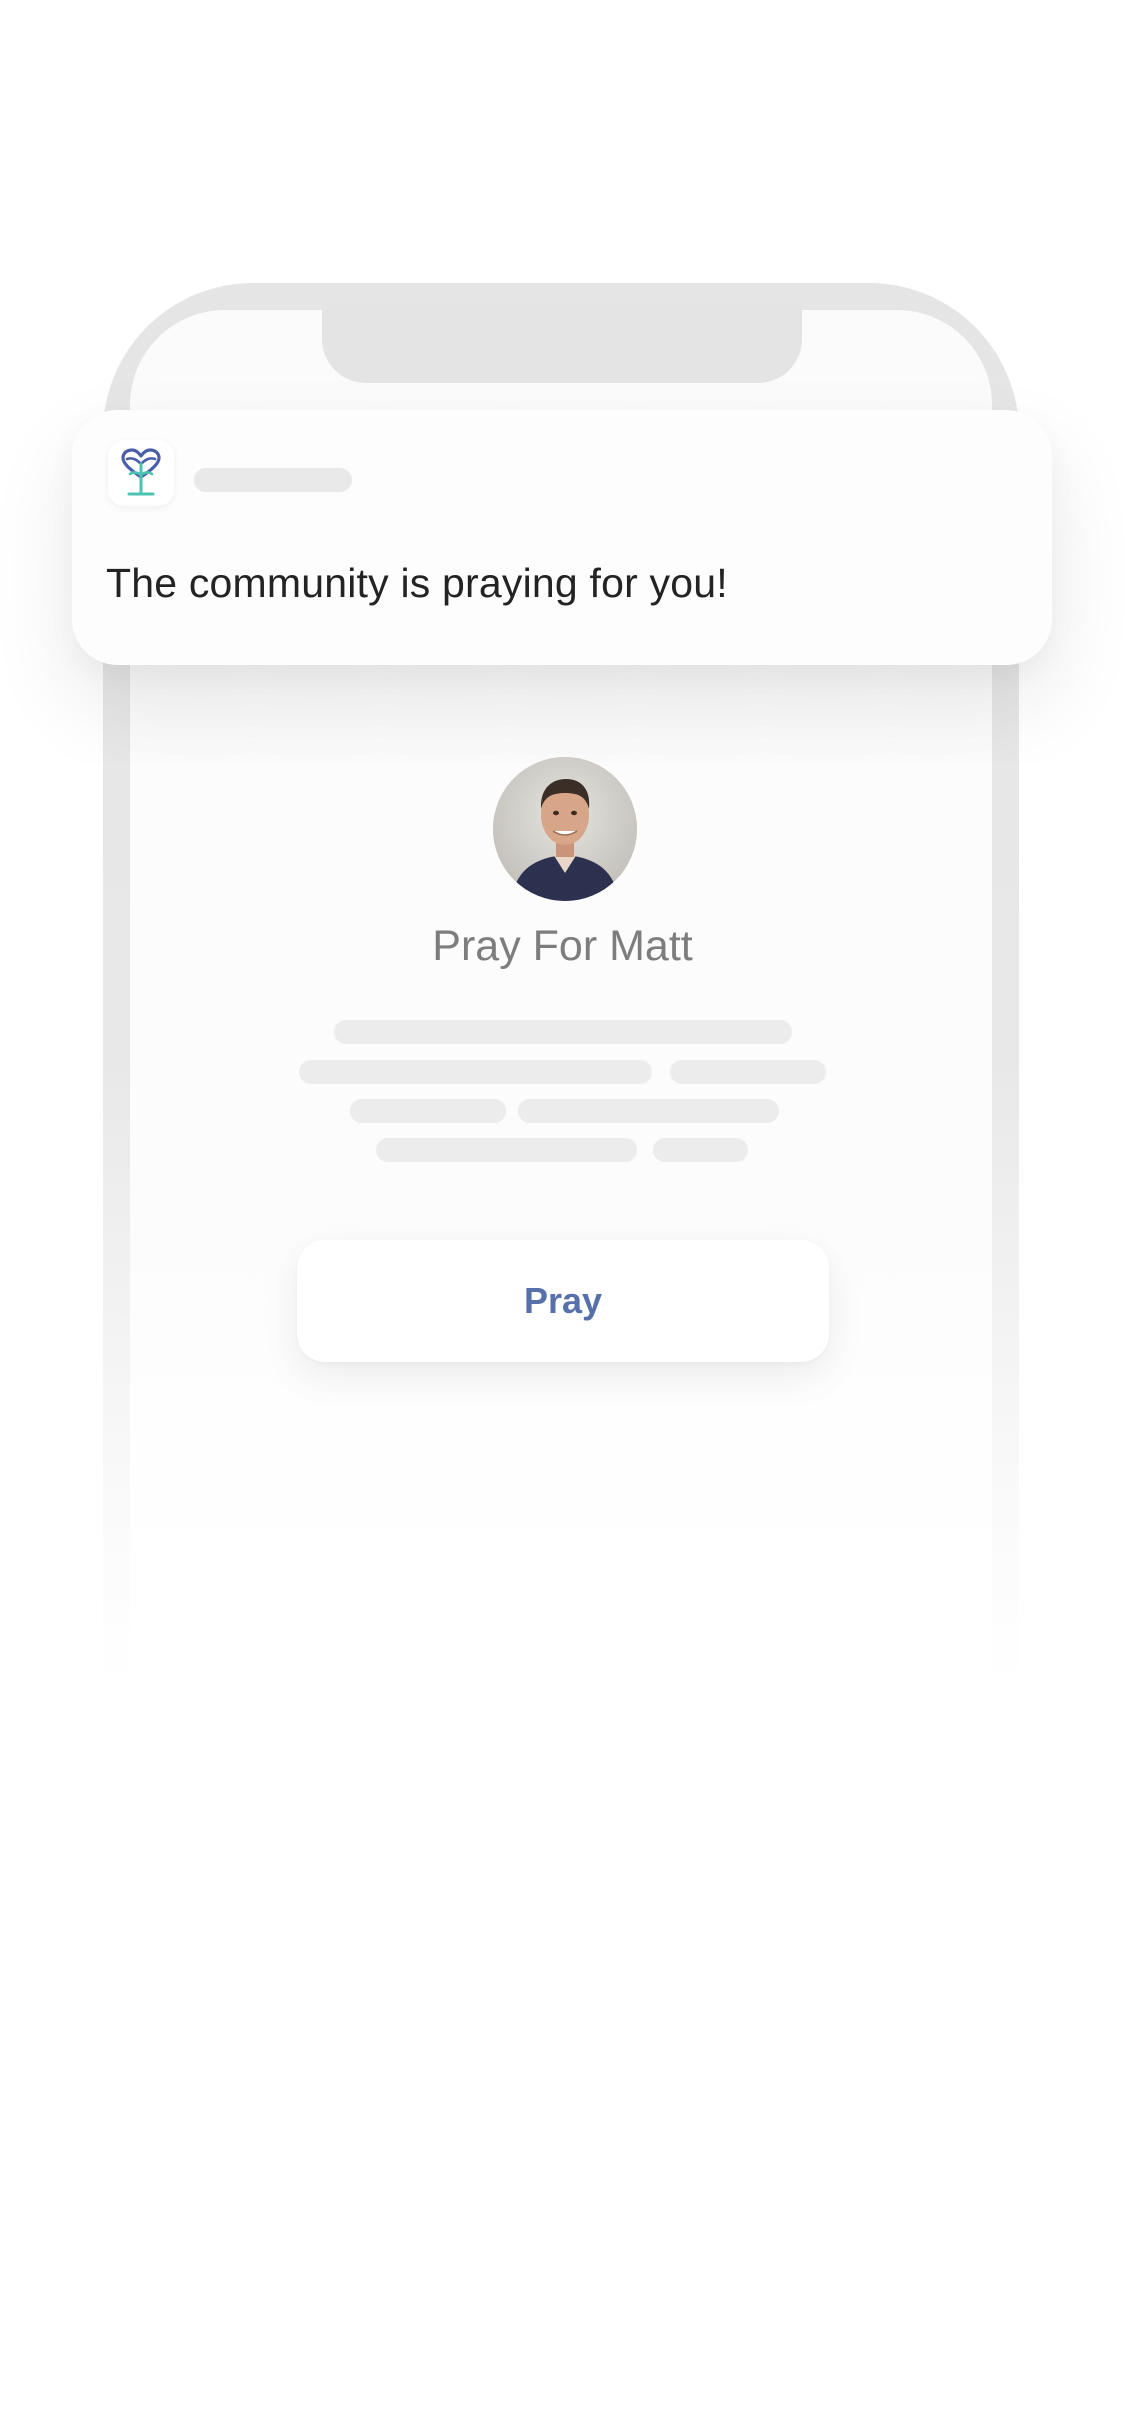 The height and width of the screenshot is (2436, 1125). Describe the element at coordinates (562, 537) in the screenshot. I see `push-notification: The community is praying for you!` at that location.